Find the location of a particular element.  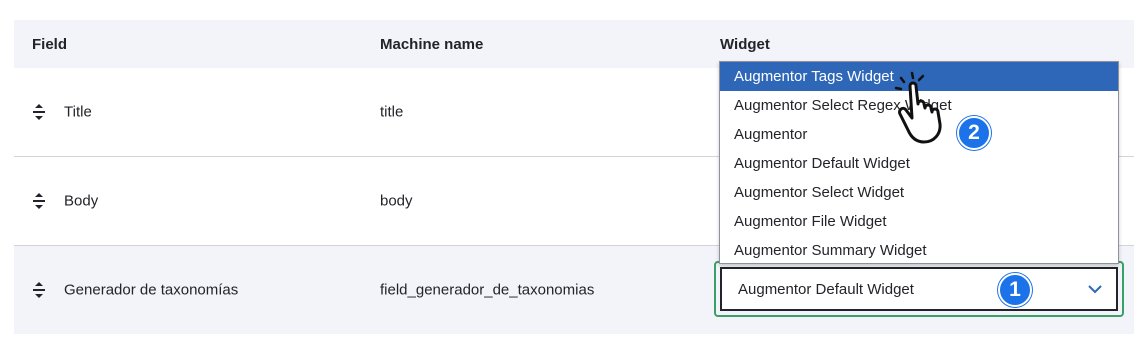

dropdown-option: Augmentor Select Widget is located at coordinates (919, 192).